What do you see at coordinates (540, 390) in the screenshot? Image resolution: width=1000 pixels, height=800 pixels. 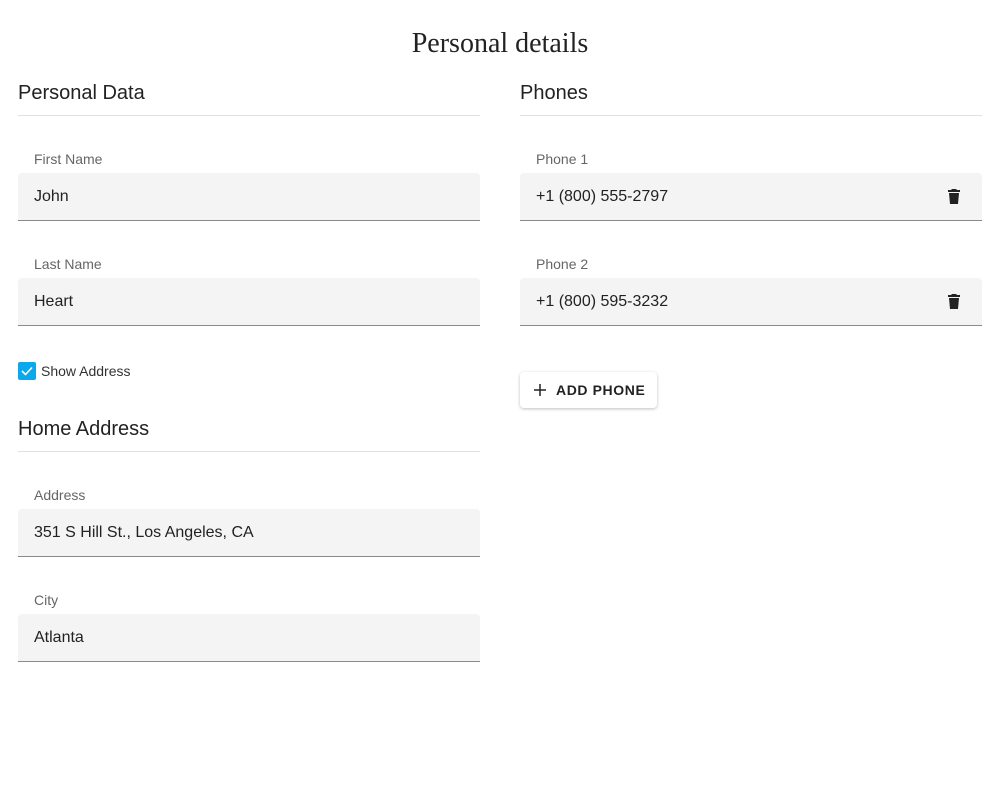 I see `plus-icon` at bounding box center [540, 390].